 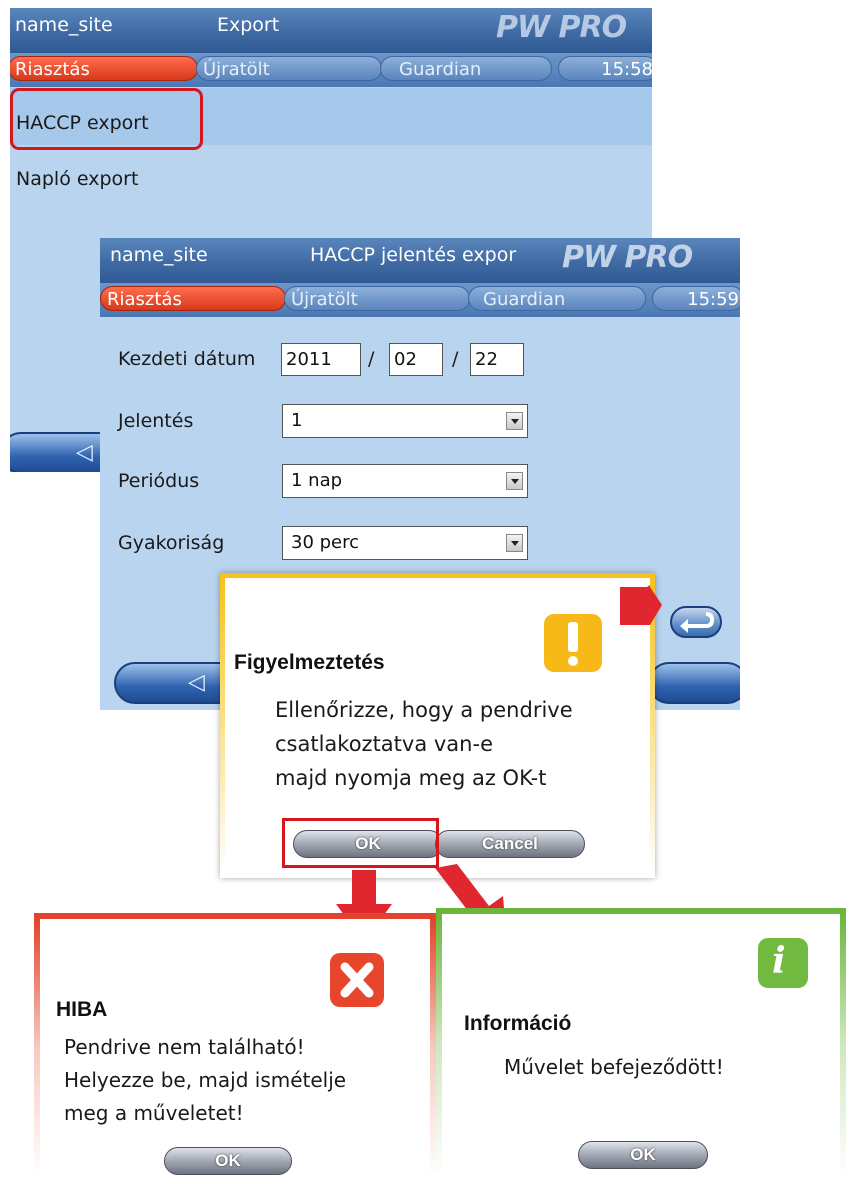 I want to click on message-line: Ellenőrizze, hogy a pendrive, so click(x=424, y=710).